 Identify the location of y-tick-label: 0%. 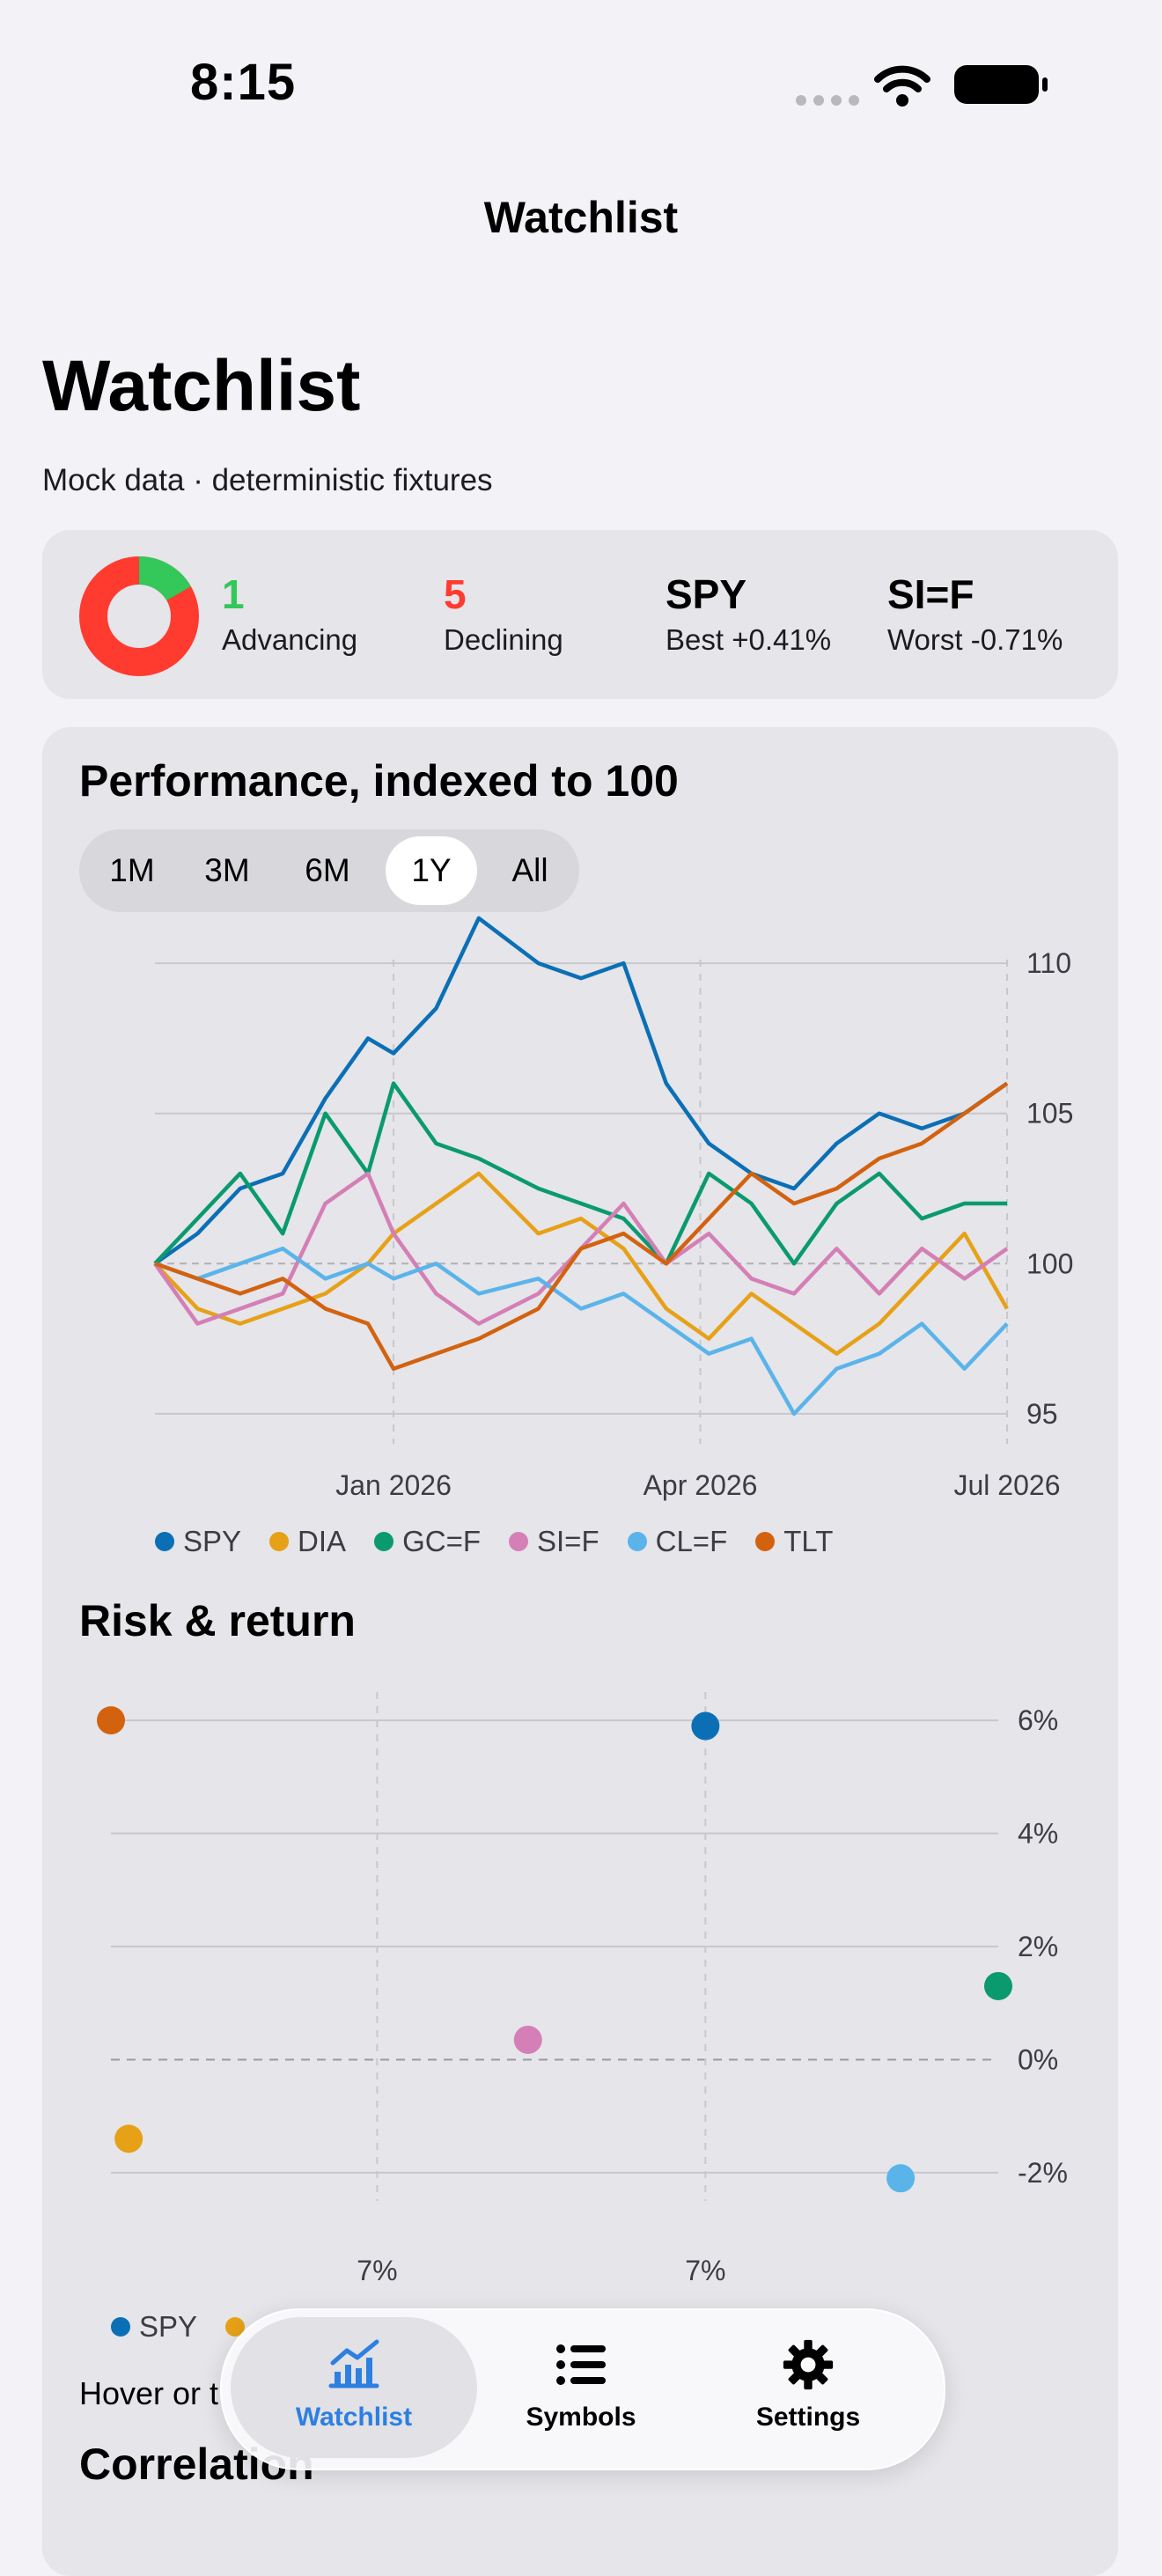
(1038, 2059).